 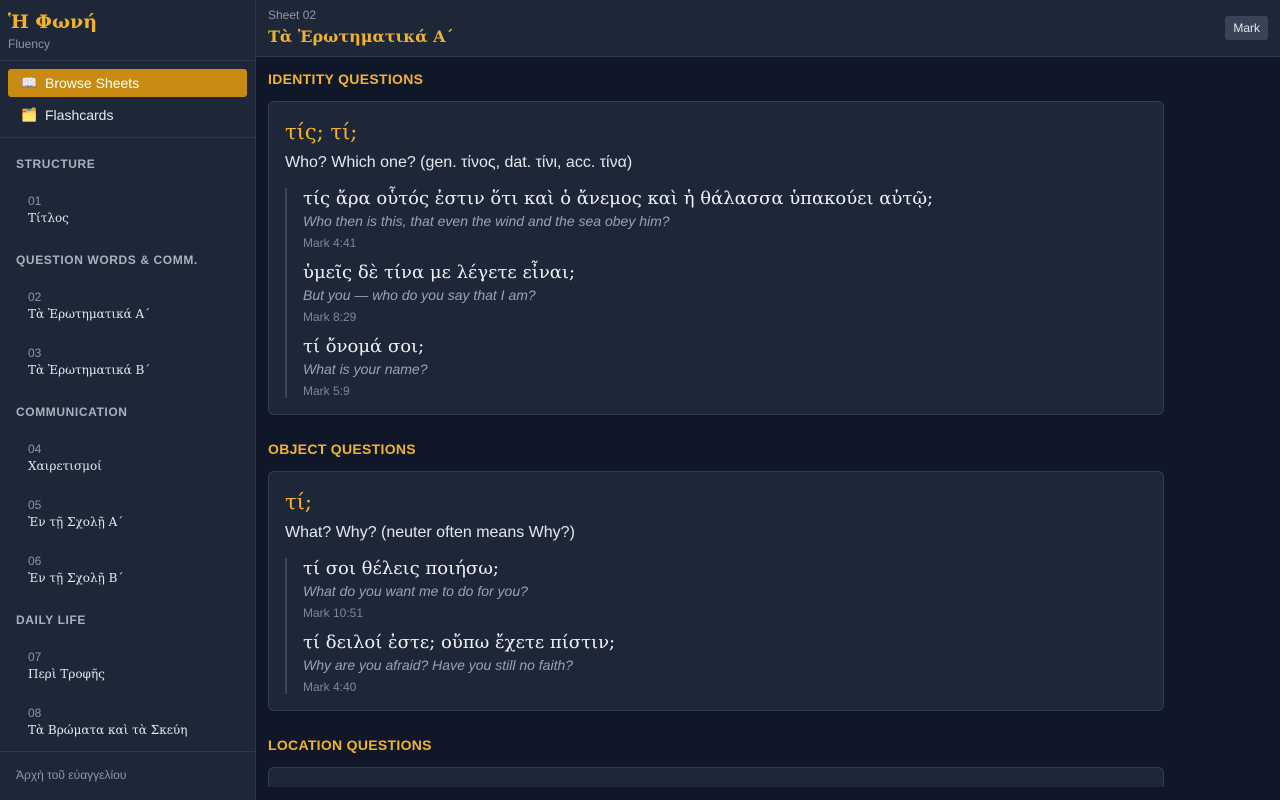 I want to click on sheet-number: 08, so click(x=35, y=713).